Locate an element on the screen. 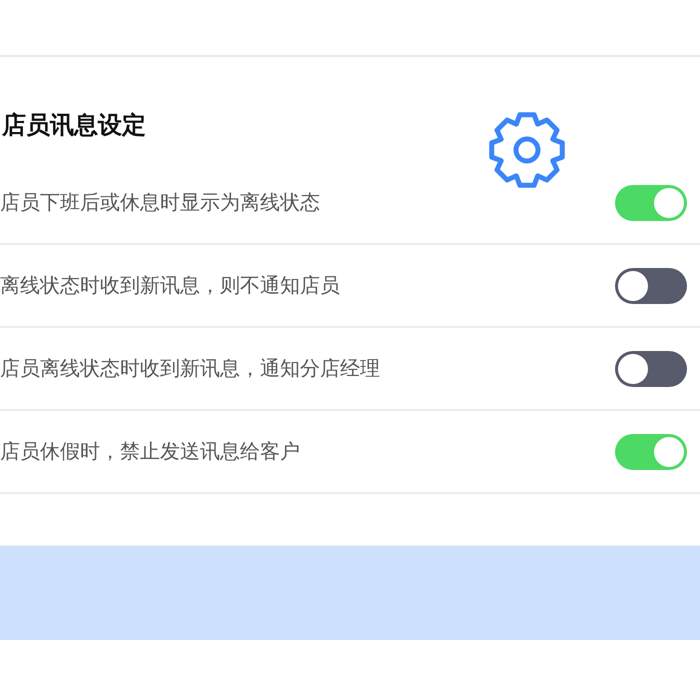 The image size is (700, 700). settings-icon is located at coordinates (527, 150).